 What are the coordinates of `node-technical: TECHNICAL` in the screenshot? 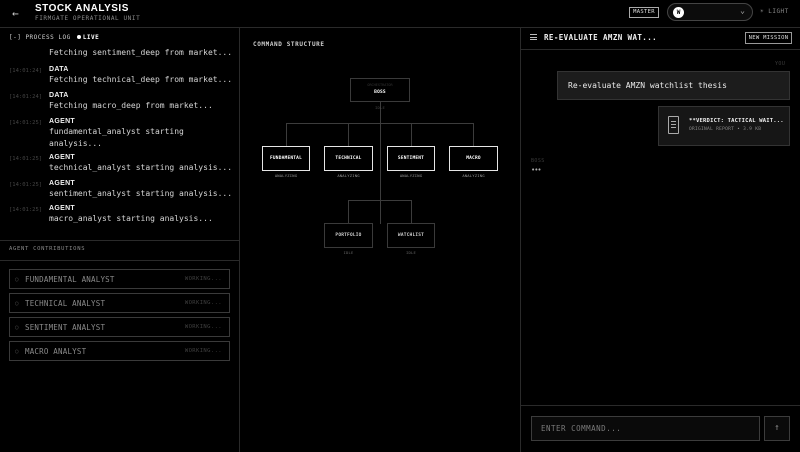 It's located at (348, 158).